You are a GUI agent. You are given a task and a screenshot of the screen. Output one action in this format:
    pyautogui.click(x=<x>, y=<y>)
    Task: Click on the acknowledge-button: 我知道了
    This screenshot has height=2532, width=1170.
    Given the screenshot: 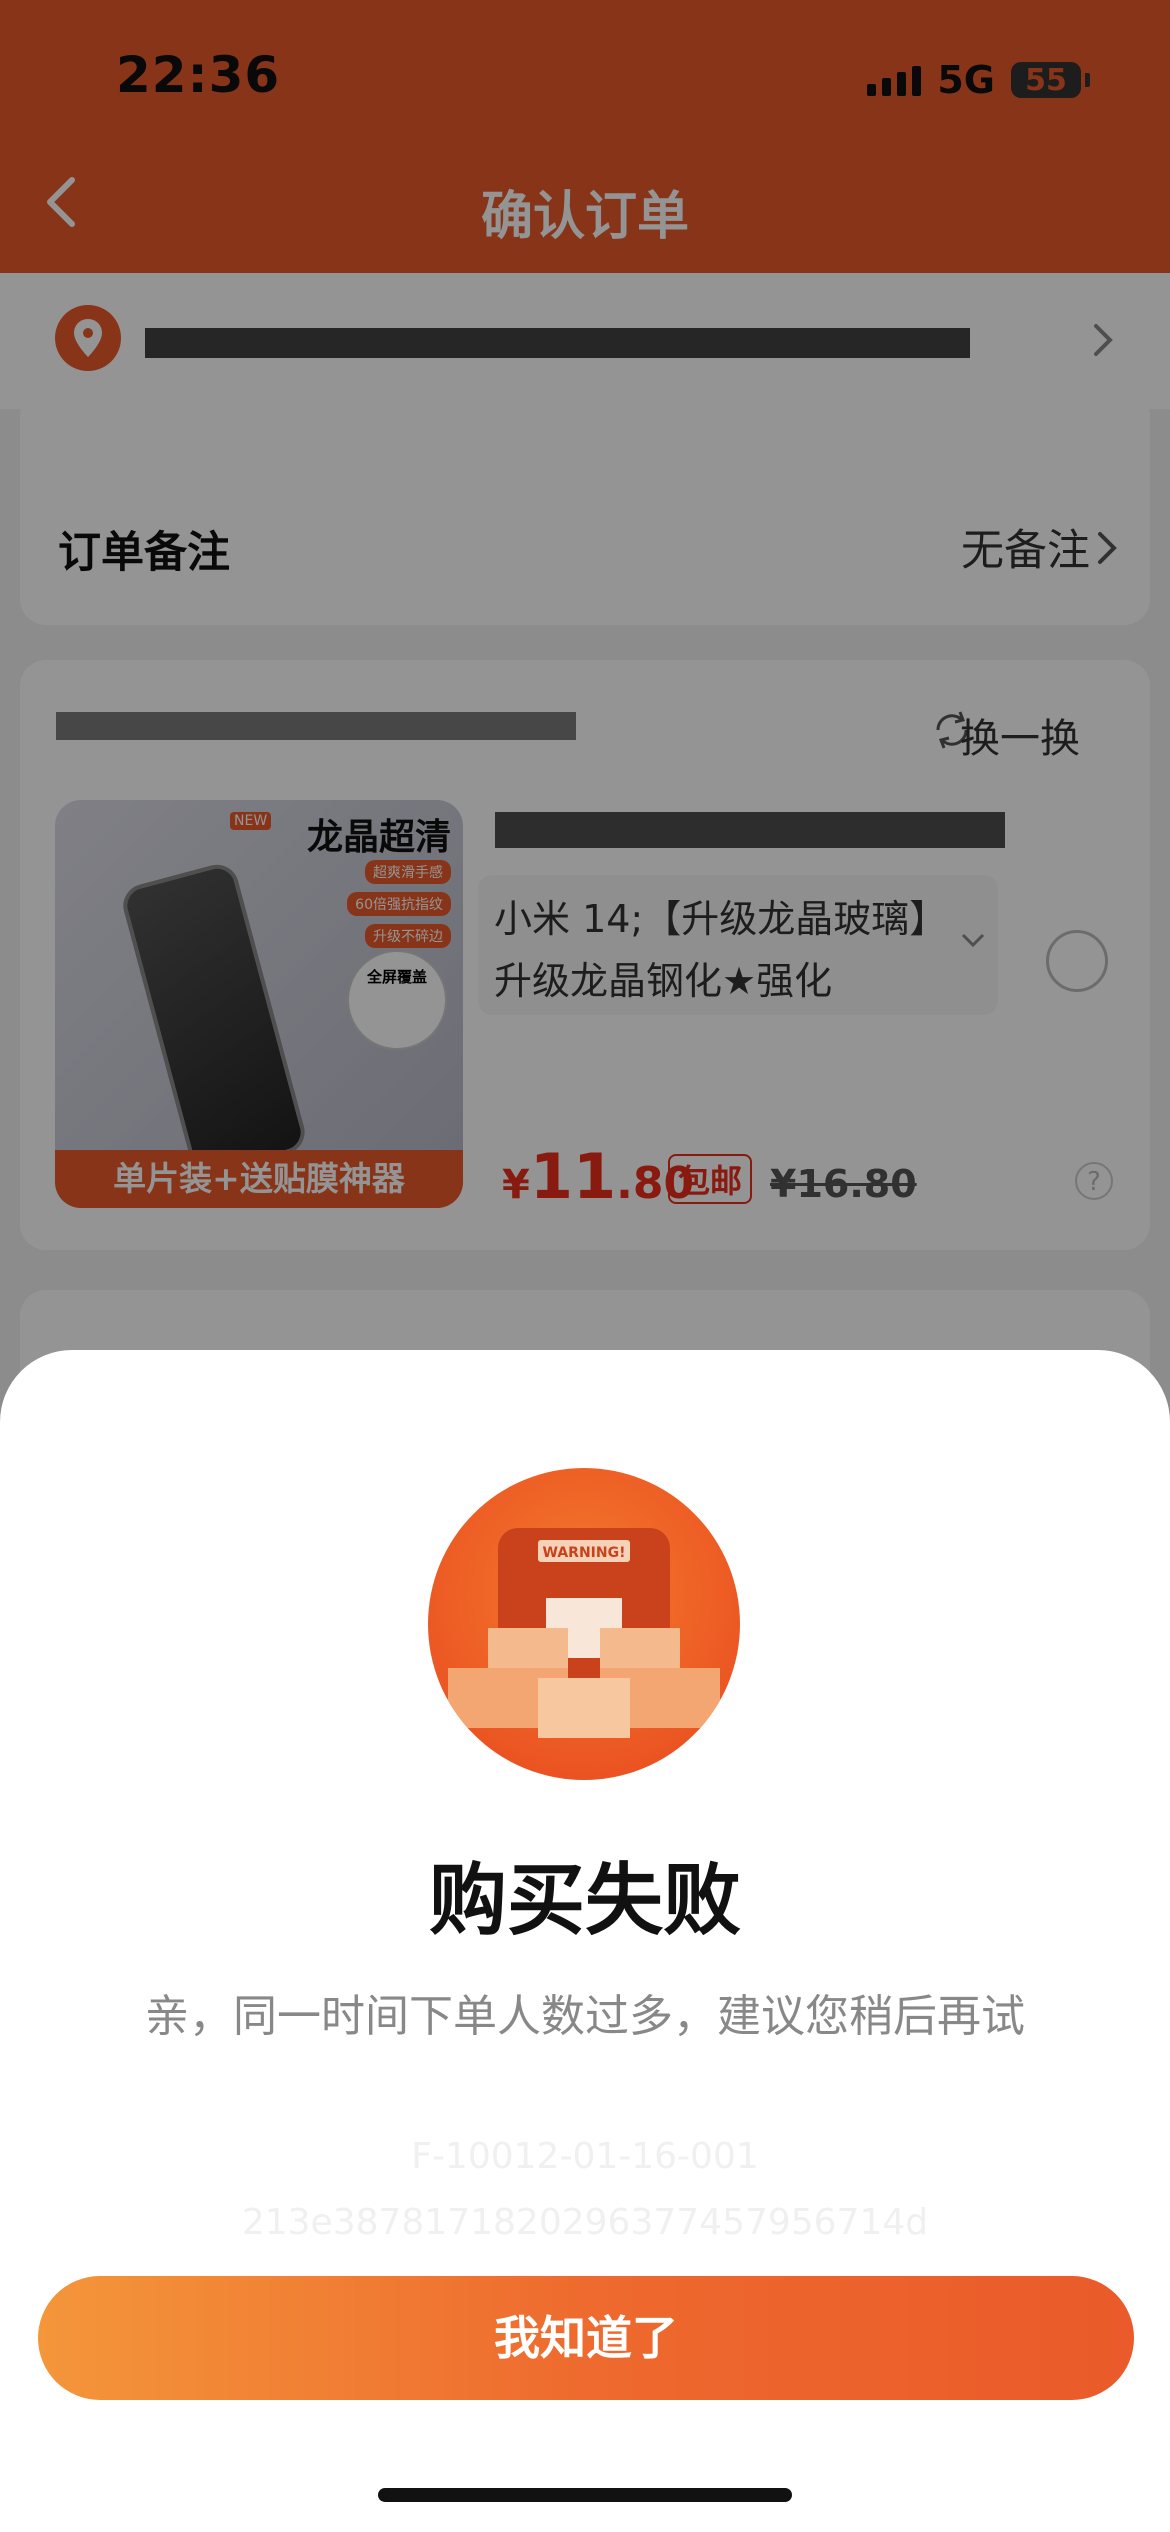 What is the action you would take?
    pyautogui.click(x=586, y=2338)
    